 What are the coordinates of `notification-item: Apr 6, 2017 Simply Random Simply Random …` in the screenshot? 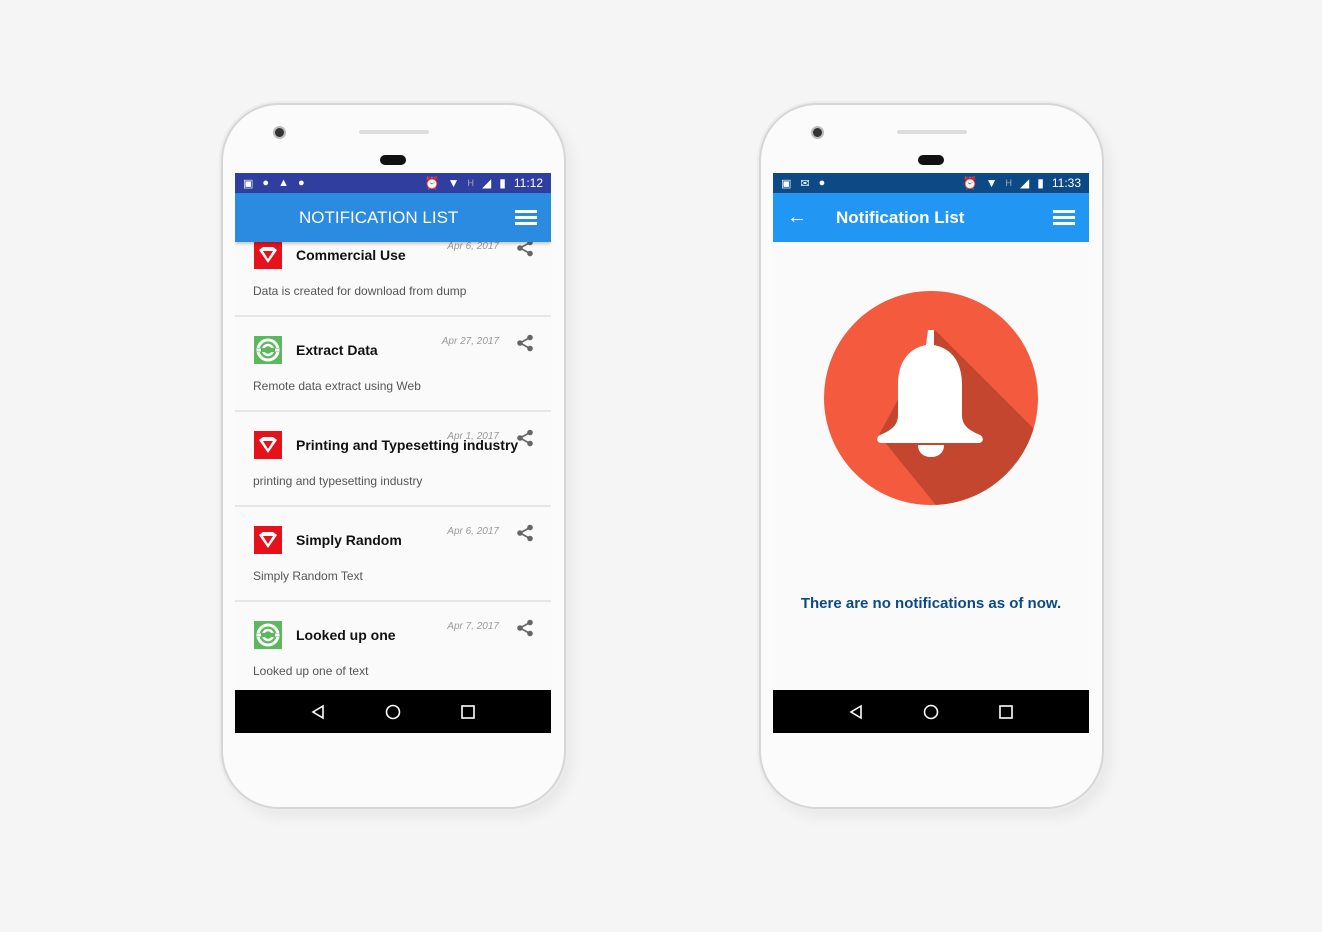 It's located at (393, 554).